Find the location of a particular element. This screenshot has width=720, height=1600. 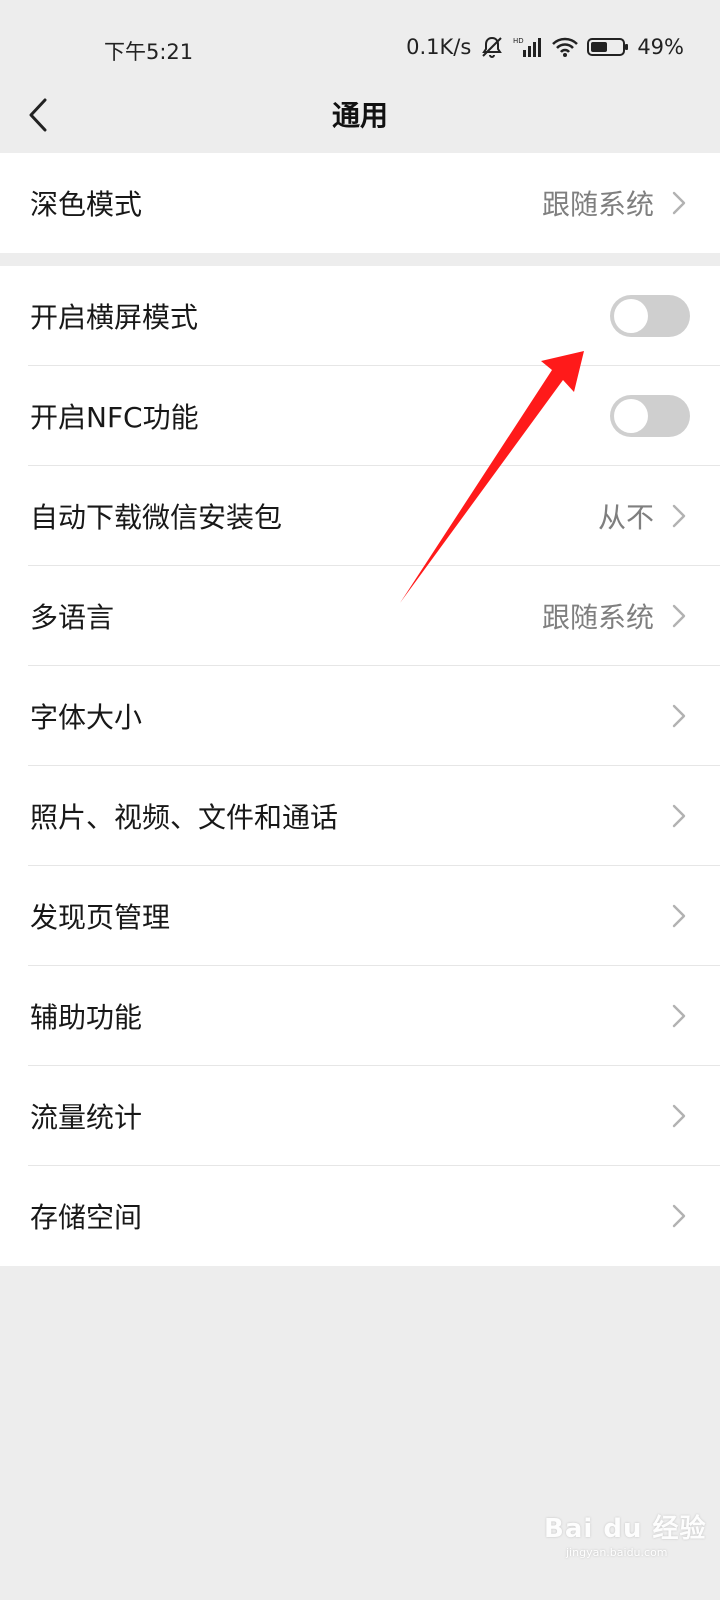

row-label: 字体大小 is located at coordinates (86, 717).